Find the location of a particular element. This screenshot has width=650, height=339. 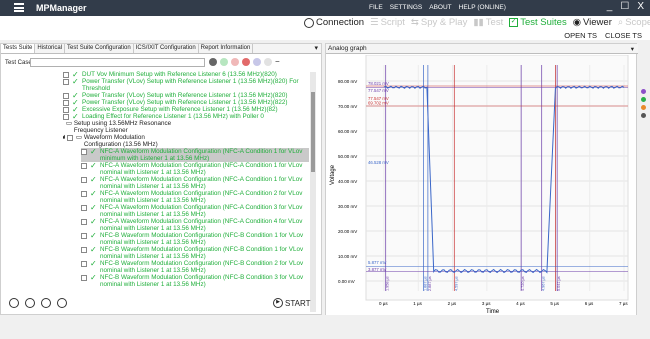

tab-ics-ixit-configuration: ICS/IXIT Configuration is located at coordinates (166, 48).